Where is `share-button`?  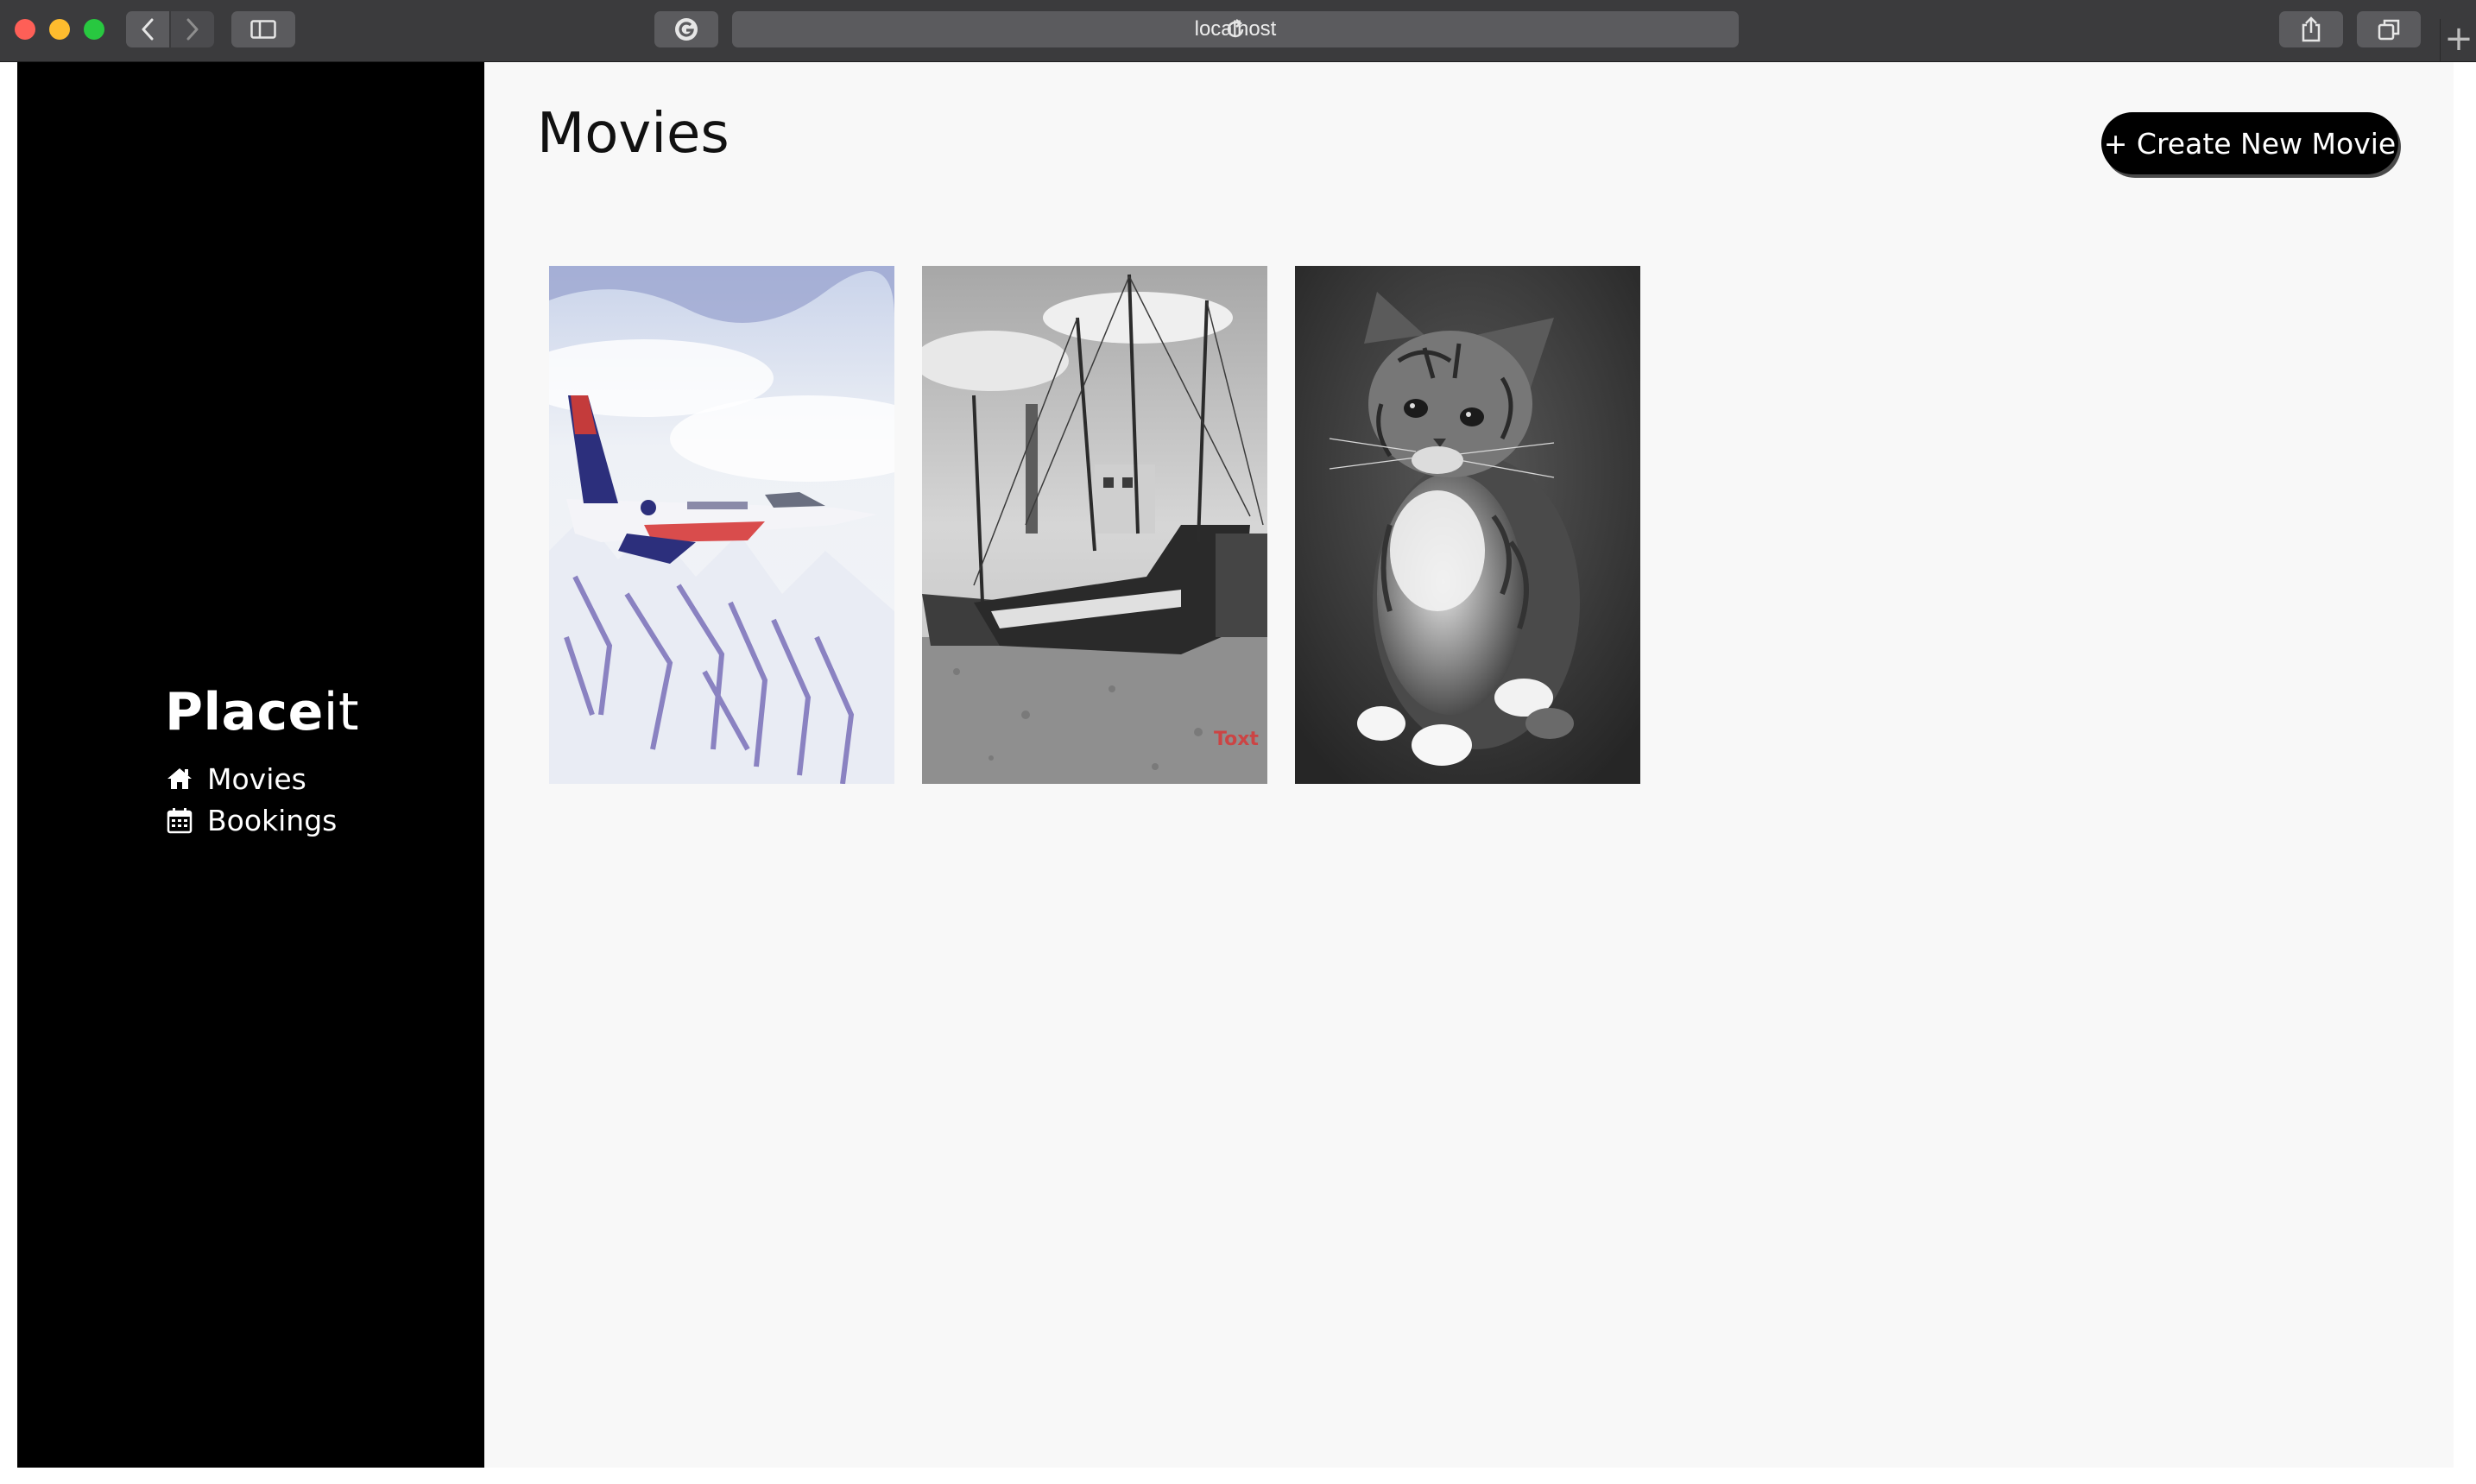
share-button is located at coordinates (2311, 29).